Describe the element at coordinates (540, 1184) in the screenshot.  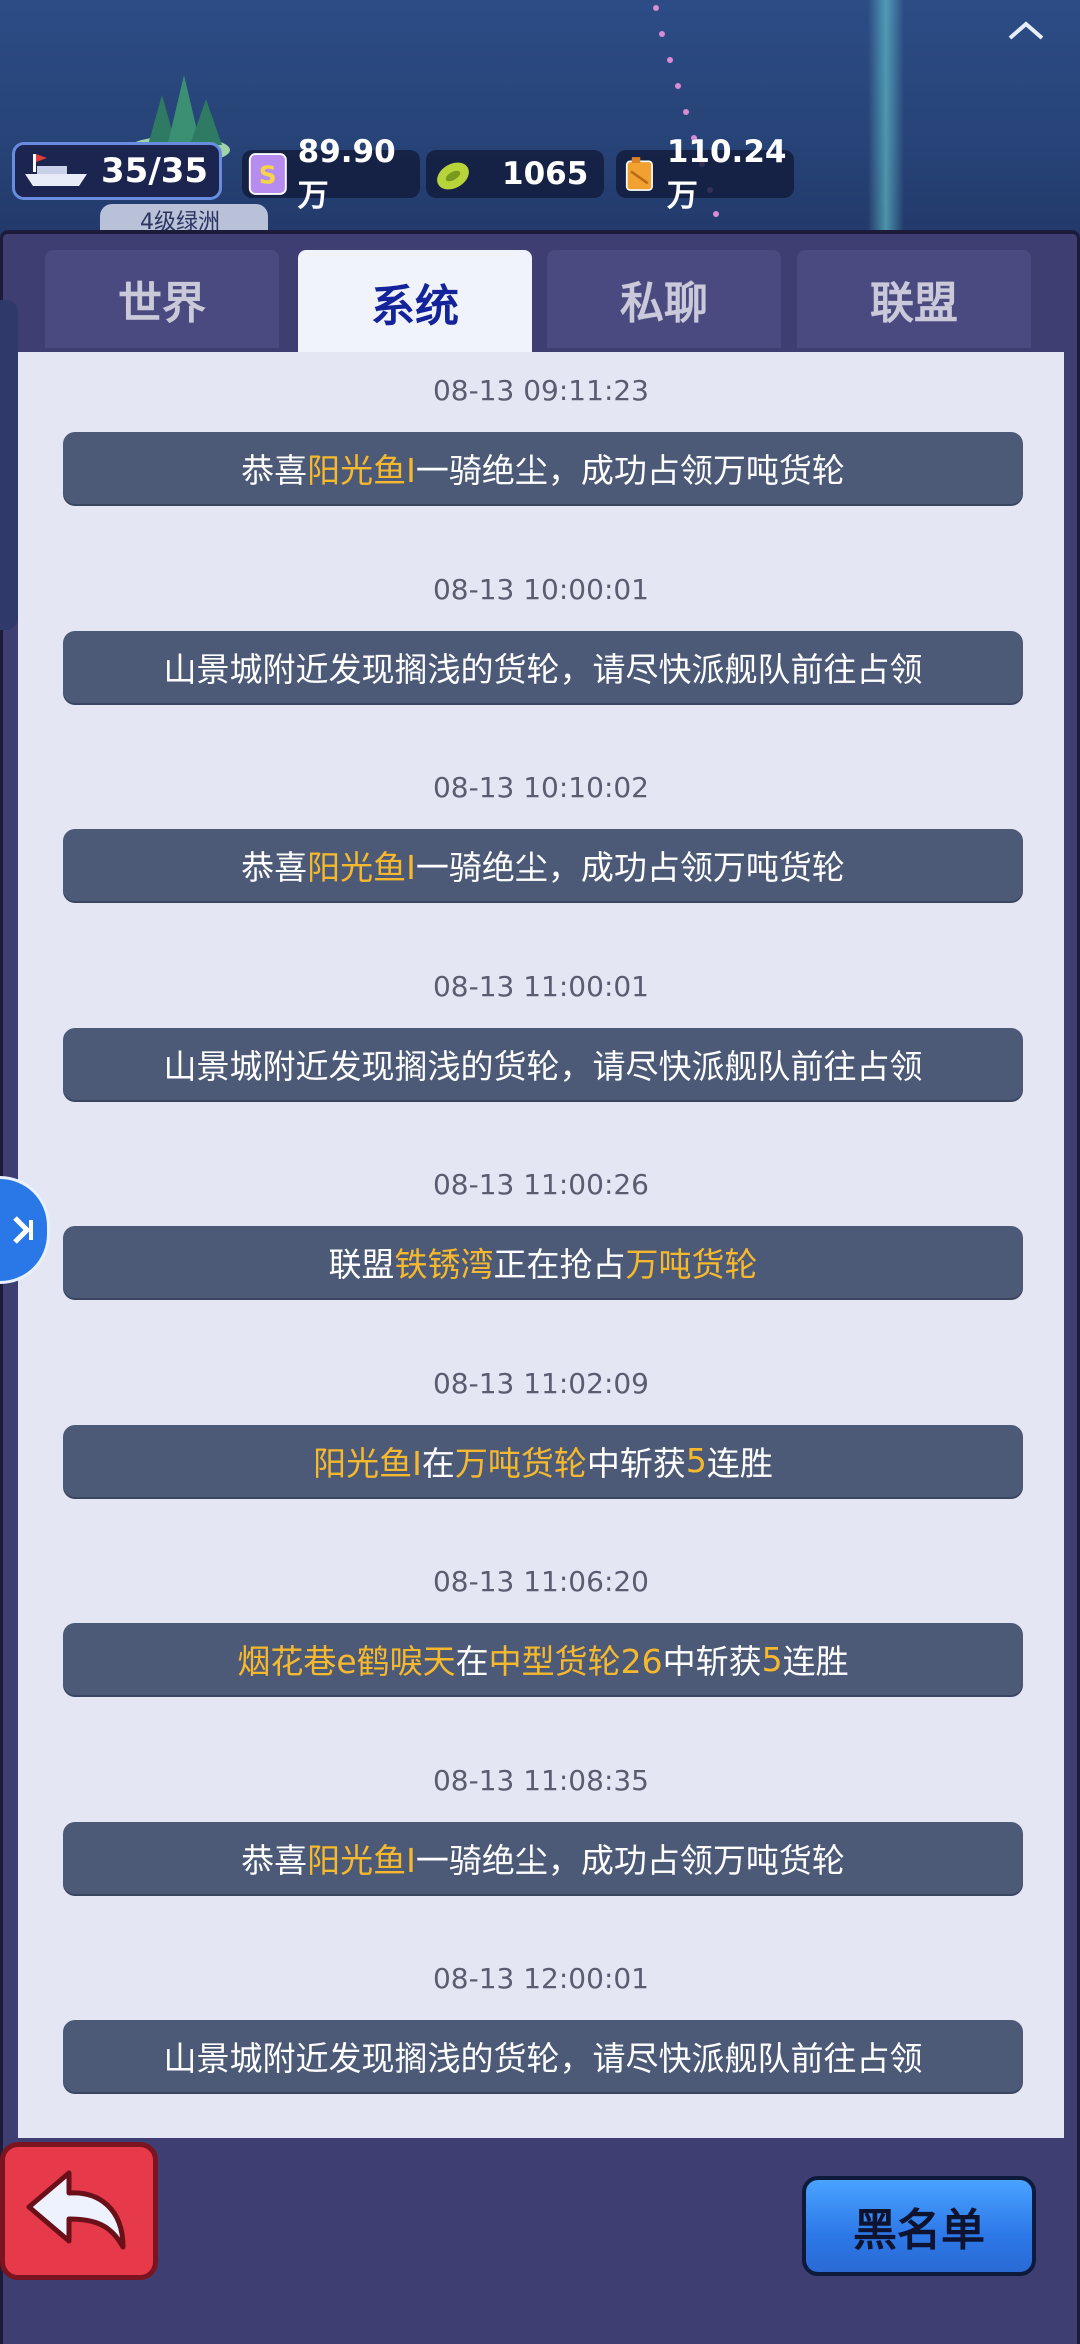
I see `message-timestamp: 08-13 11:00:26` at that location.